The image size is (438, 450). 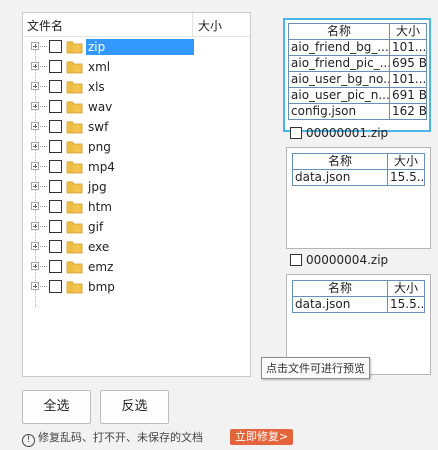 I want to click on footer-hint-text: 修复乱码、打不开、未保存的文档, so click(x=120, y=437).